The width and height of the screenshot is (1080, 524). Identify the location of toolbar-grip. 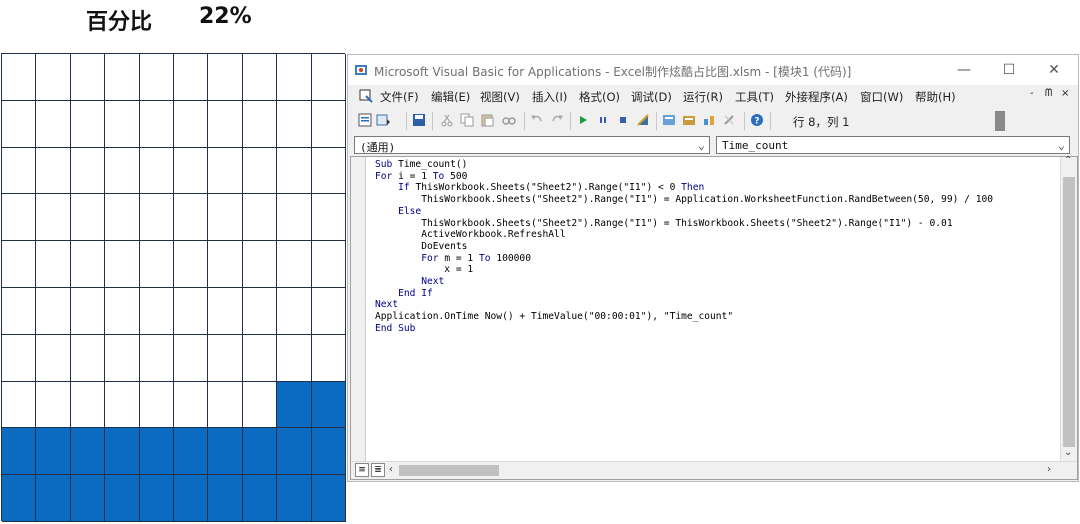
(1000, 121).